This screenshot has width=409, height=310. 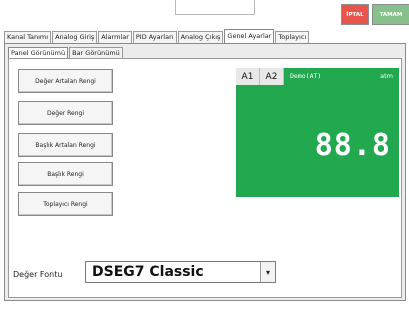 What do you see at coordinates (38, 274) in the screenshot?
I see `value-font-label: Değer Fontu` at bounding box center [38, 274].